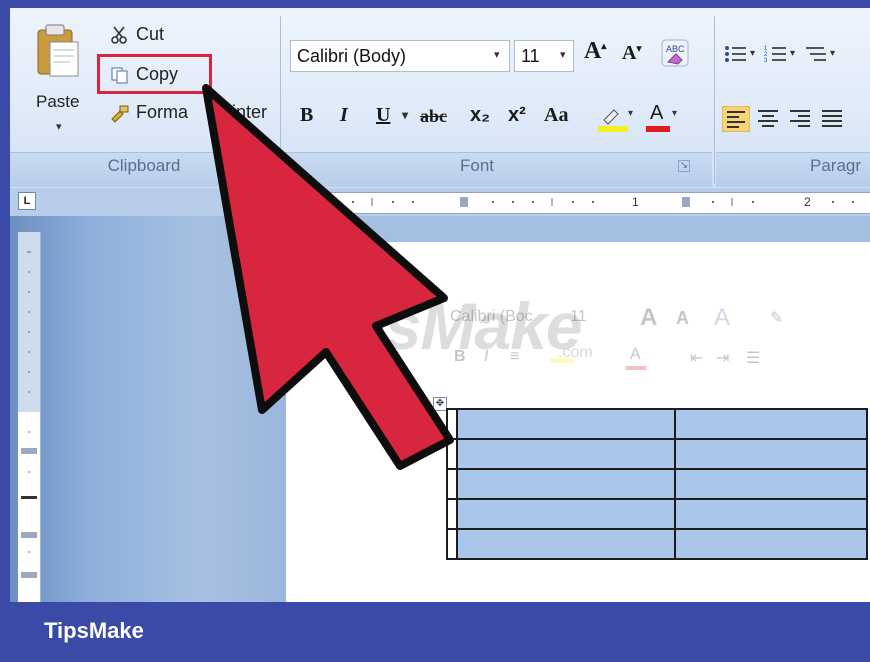 Image resolution: width=870 pixels, height=662 pixels. I want to click on mini-toolbar: Calibri (Boc 11 A A A ✎ B I ≡ A ⇤ ⇥ ☰, so click(620, 337).